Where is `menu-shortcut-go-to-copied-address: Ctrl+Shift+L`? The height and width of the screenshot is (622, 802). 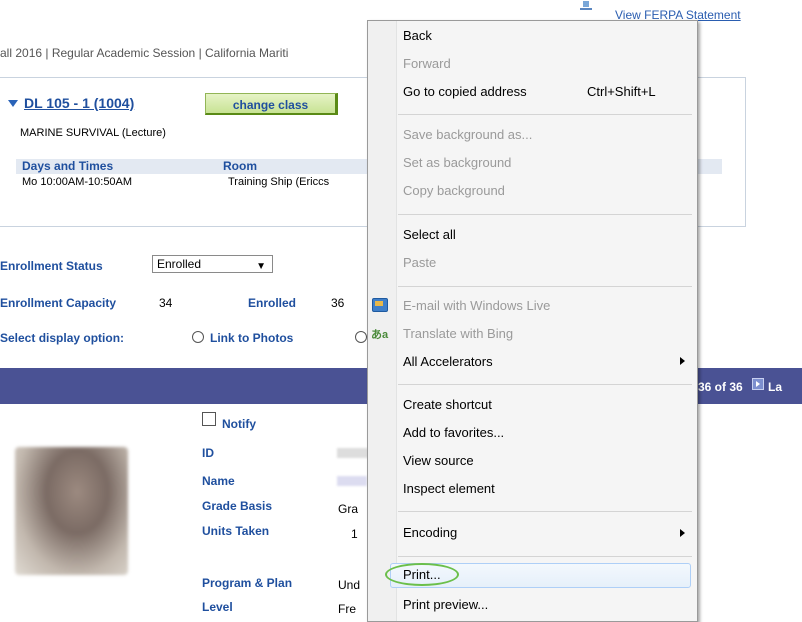
menu-shortcut-go-to-copied-address: Ctrl+Shift+L is located at coordinates (621, 91).